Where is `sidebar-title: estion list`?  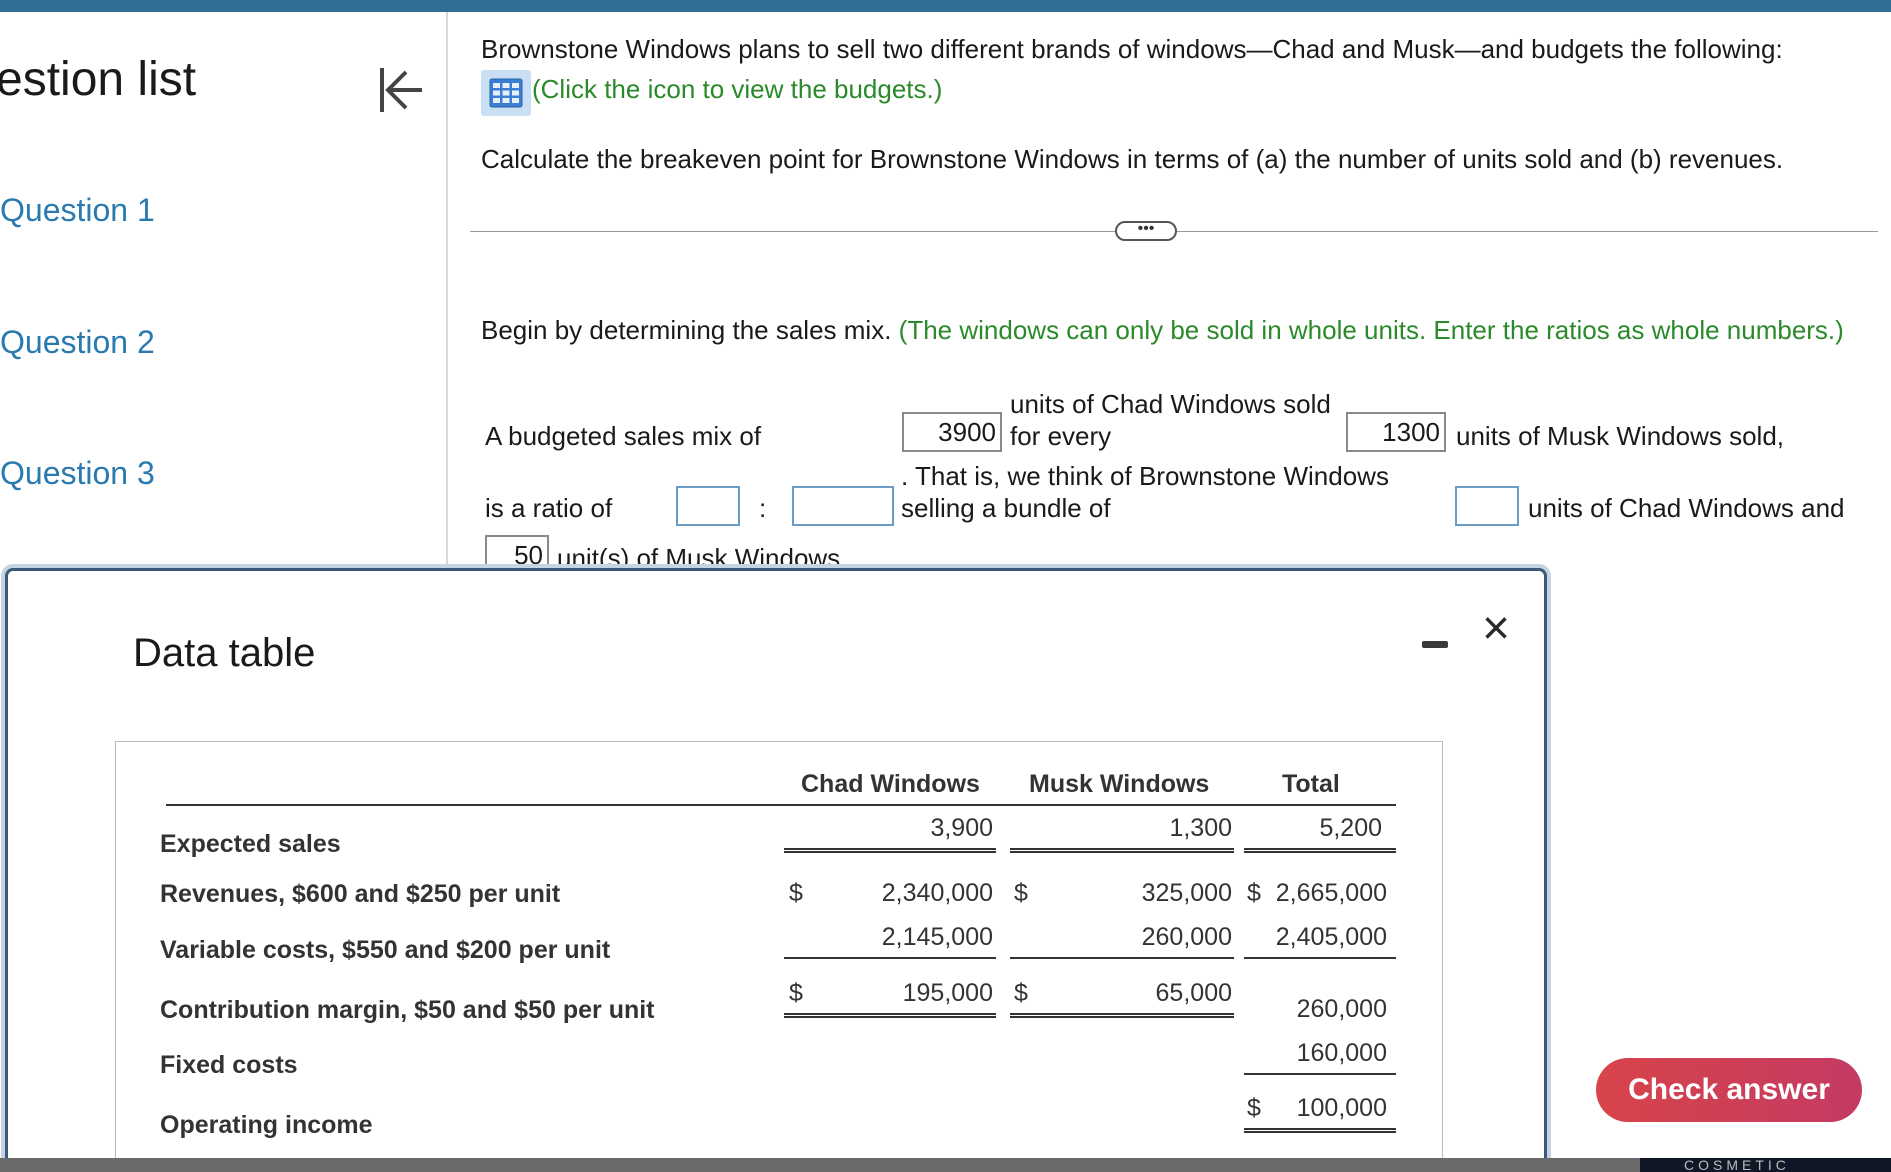
sidebar-title: estion list is located at coordinates (98, 79).